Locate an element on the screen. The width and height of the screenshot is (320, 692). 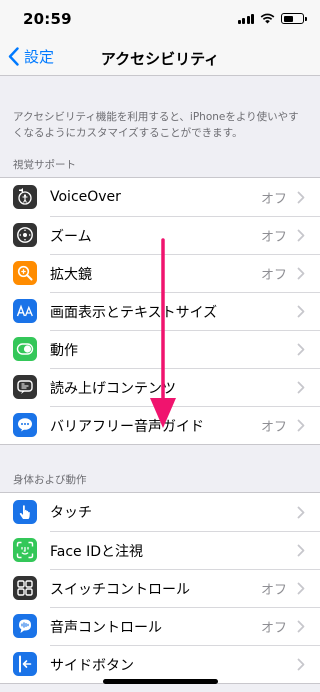
audio-description-icon is located at coordinates (25, 425).